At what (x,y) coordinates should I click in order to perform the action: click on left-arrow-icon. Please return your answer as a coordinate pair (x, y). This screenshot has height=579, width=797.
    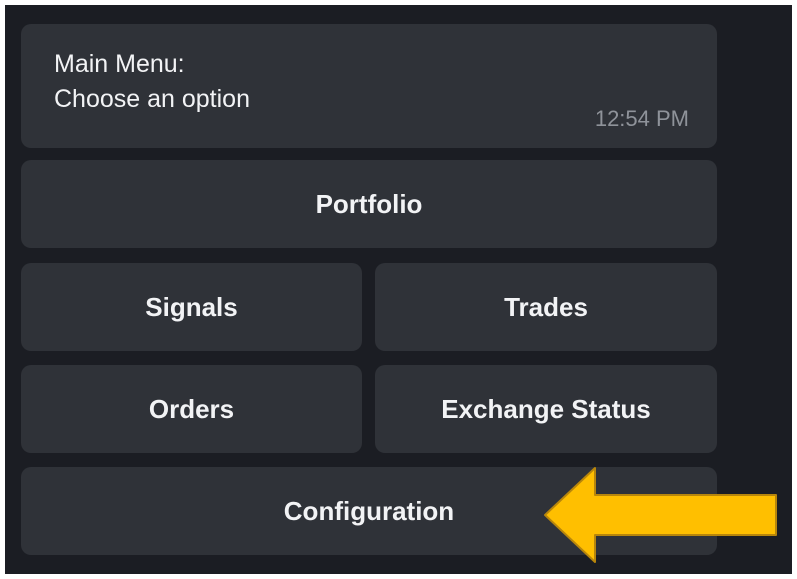
    Looking at the image, I should click on (660, 515).